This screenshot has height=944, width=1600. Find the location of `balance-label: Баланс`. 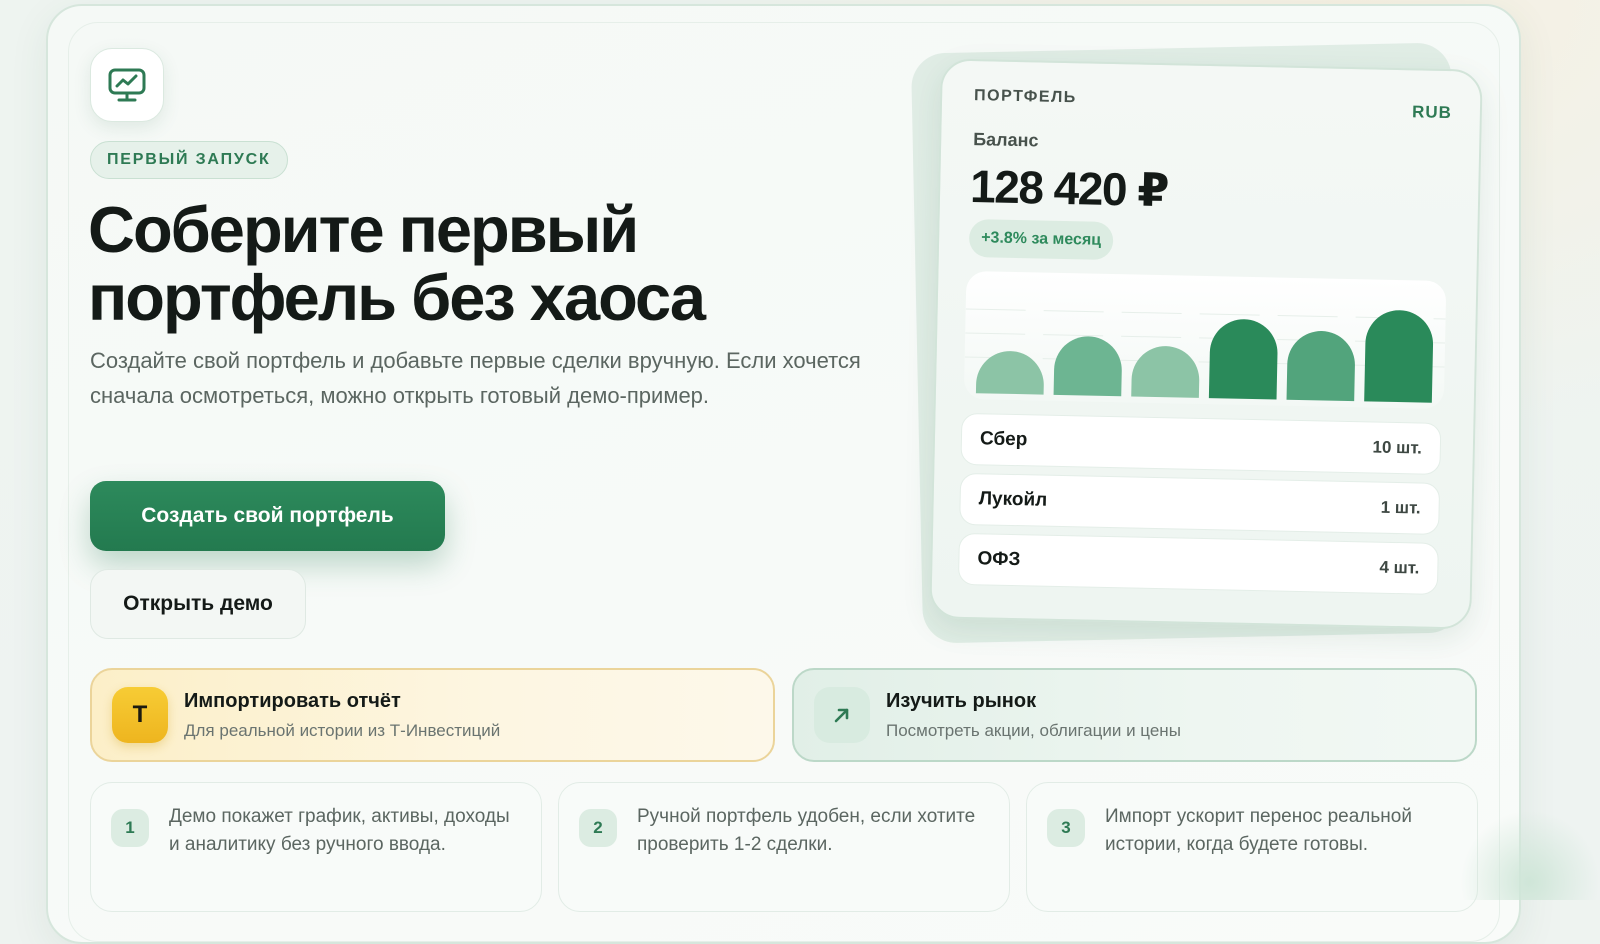

balance-label: Баланс is located at coordinates (1006, 140).